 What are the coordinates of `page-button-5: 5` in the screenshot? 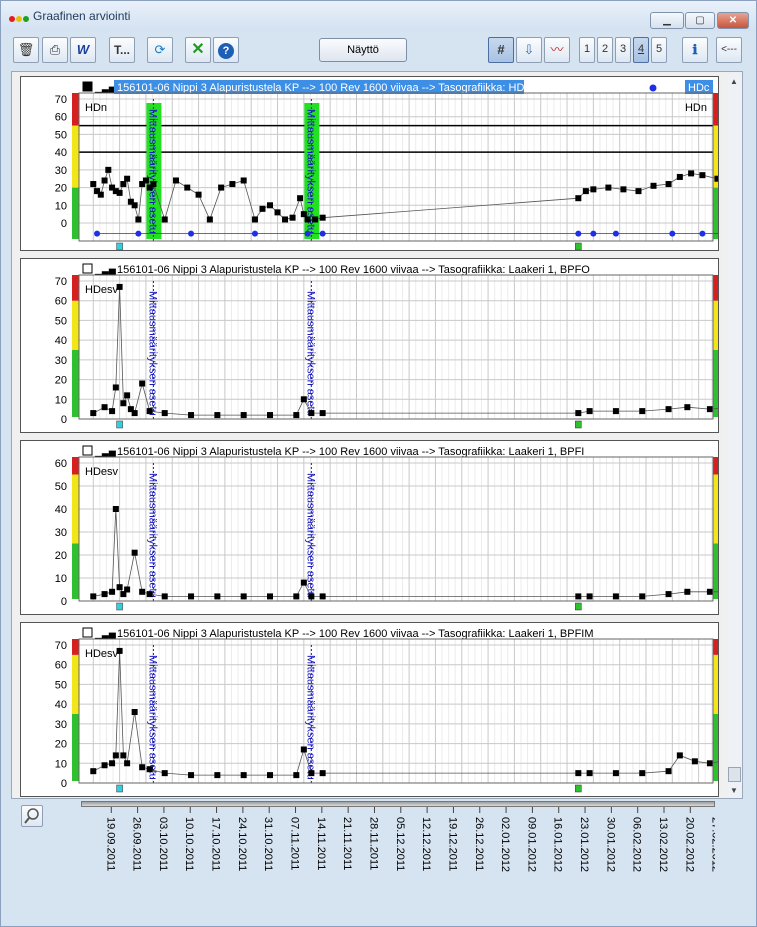 It's located at (659, 50).